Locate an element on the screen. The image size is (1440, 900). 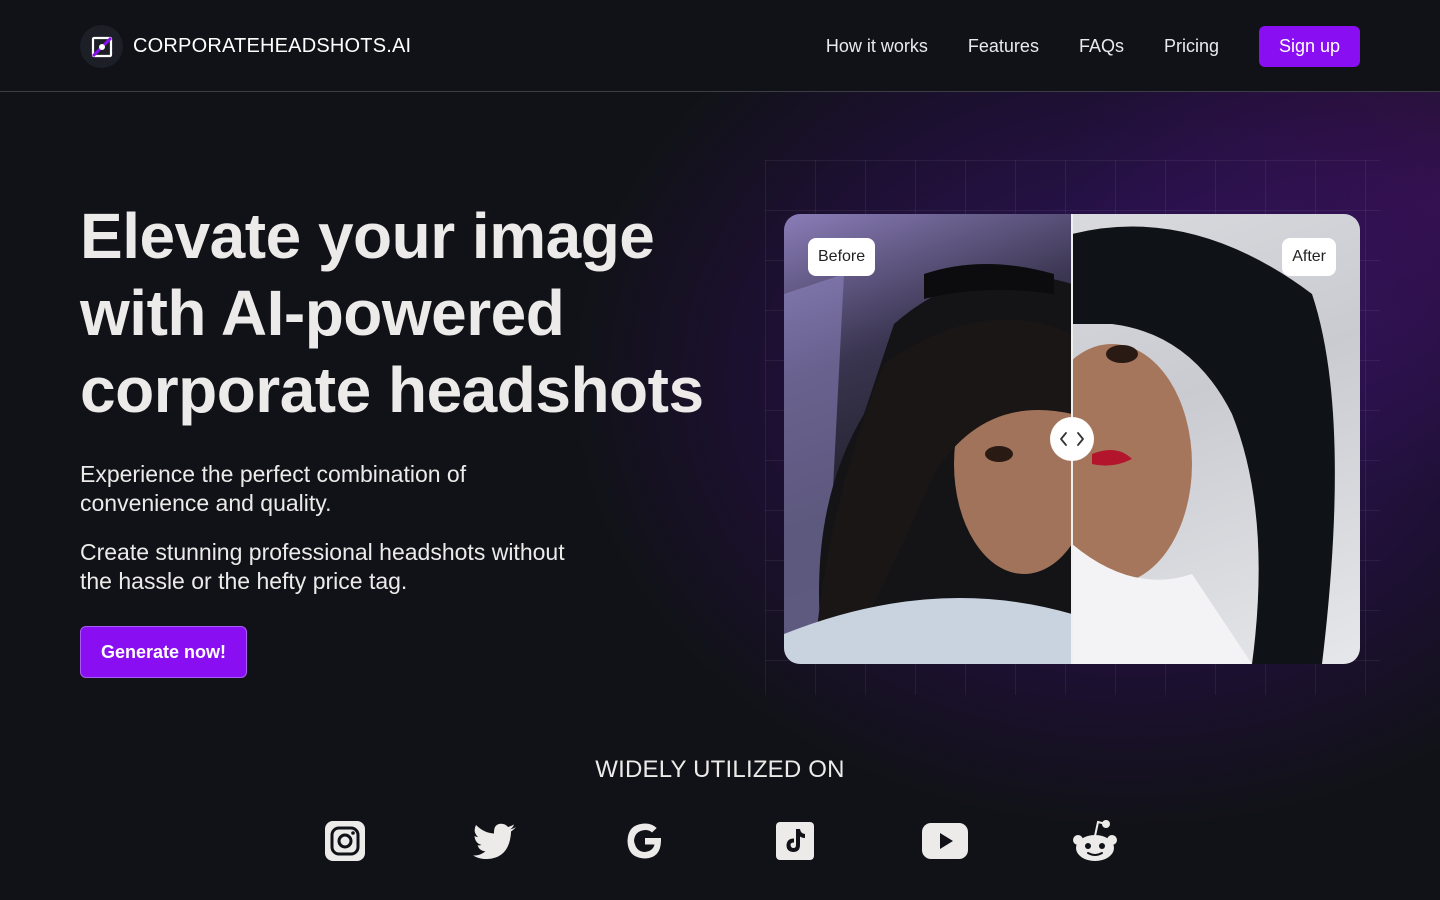
after-tag: After is located at coordinates (1309, 257).